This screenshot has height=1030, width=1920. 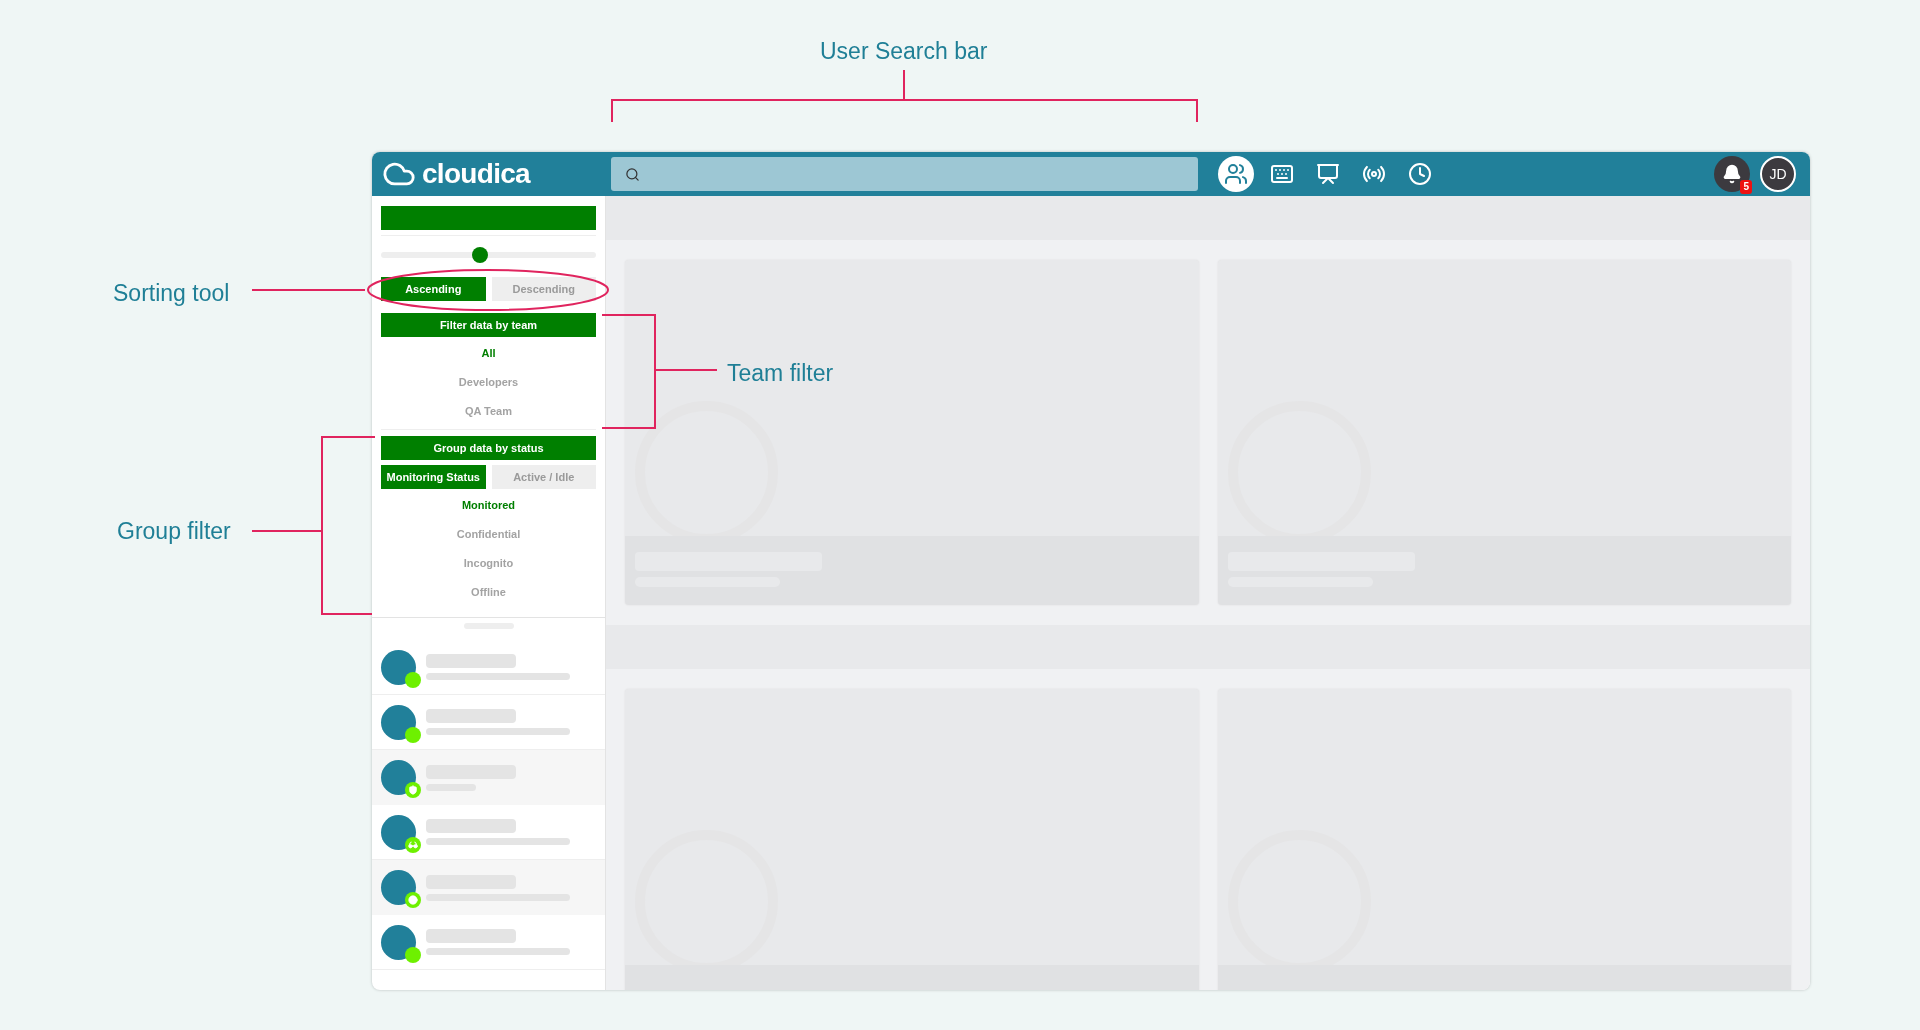 What do you see at coordinates (433, 477) in the screenshot?
I see `toggle-button: Monitoring Status` at bounding box center [433, 477].